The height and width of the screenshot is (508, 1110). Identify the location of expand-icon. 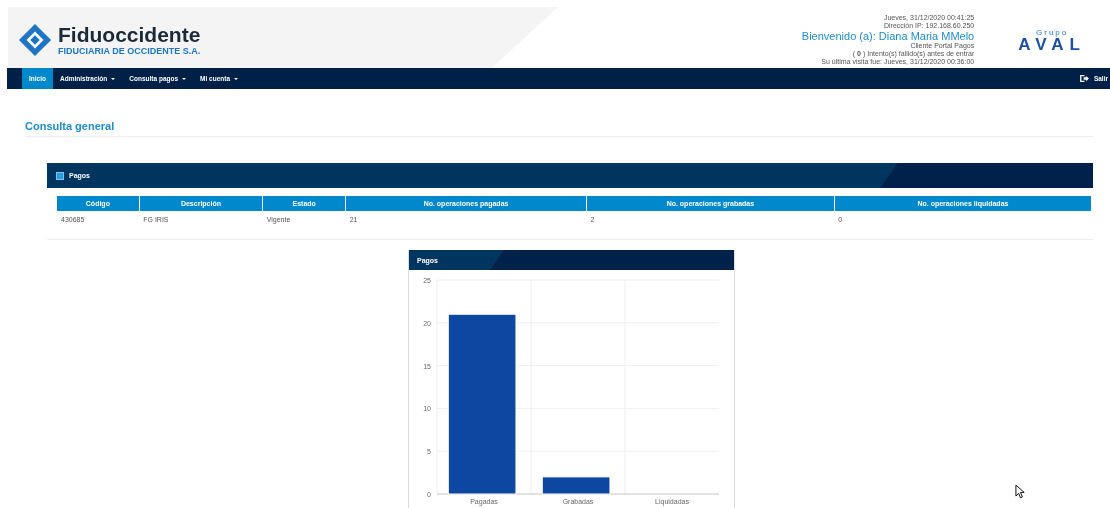
(60, 175).